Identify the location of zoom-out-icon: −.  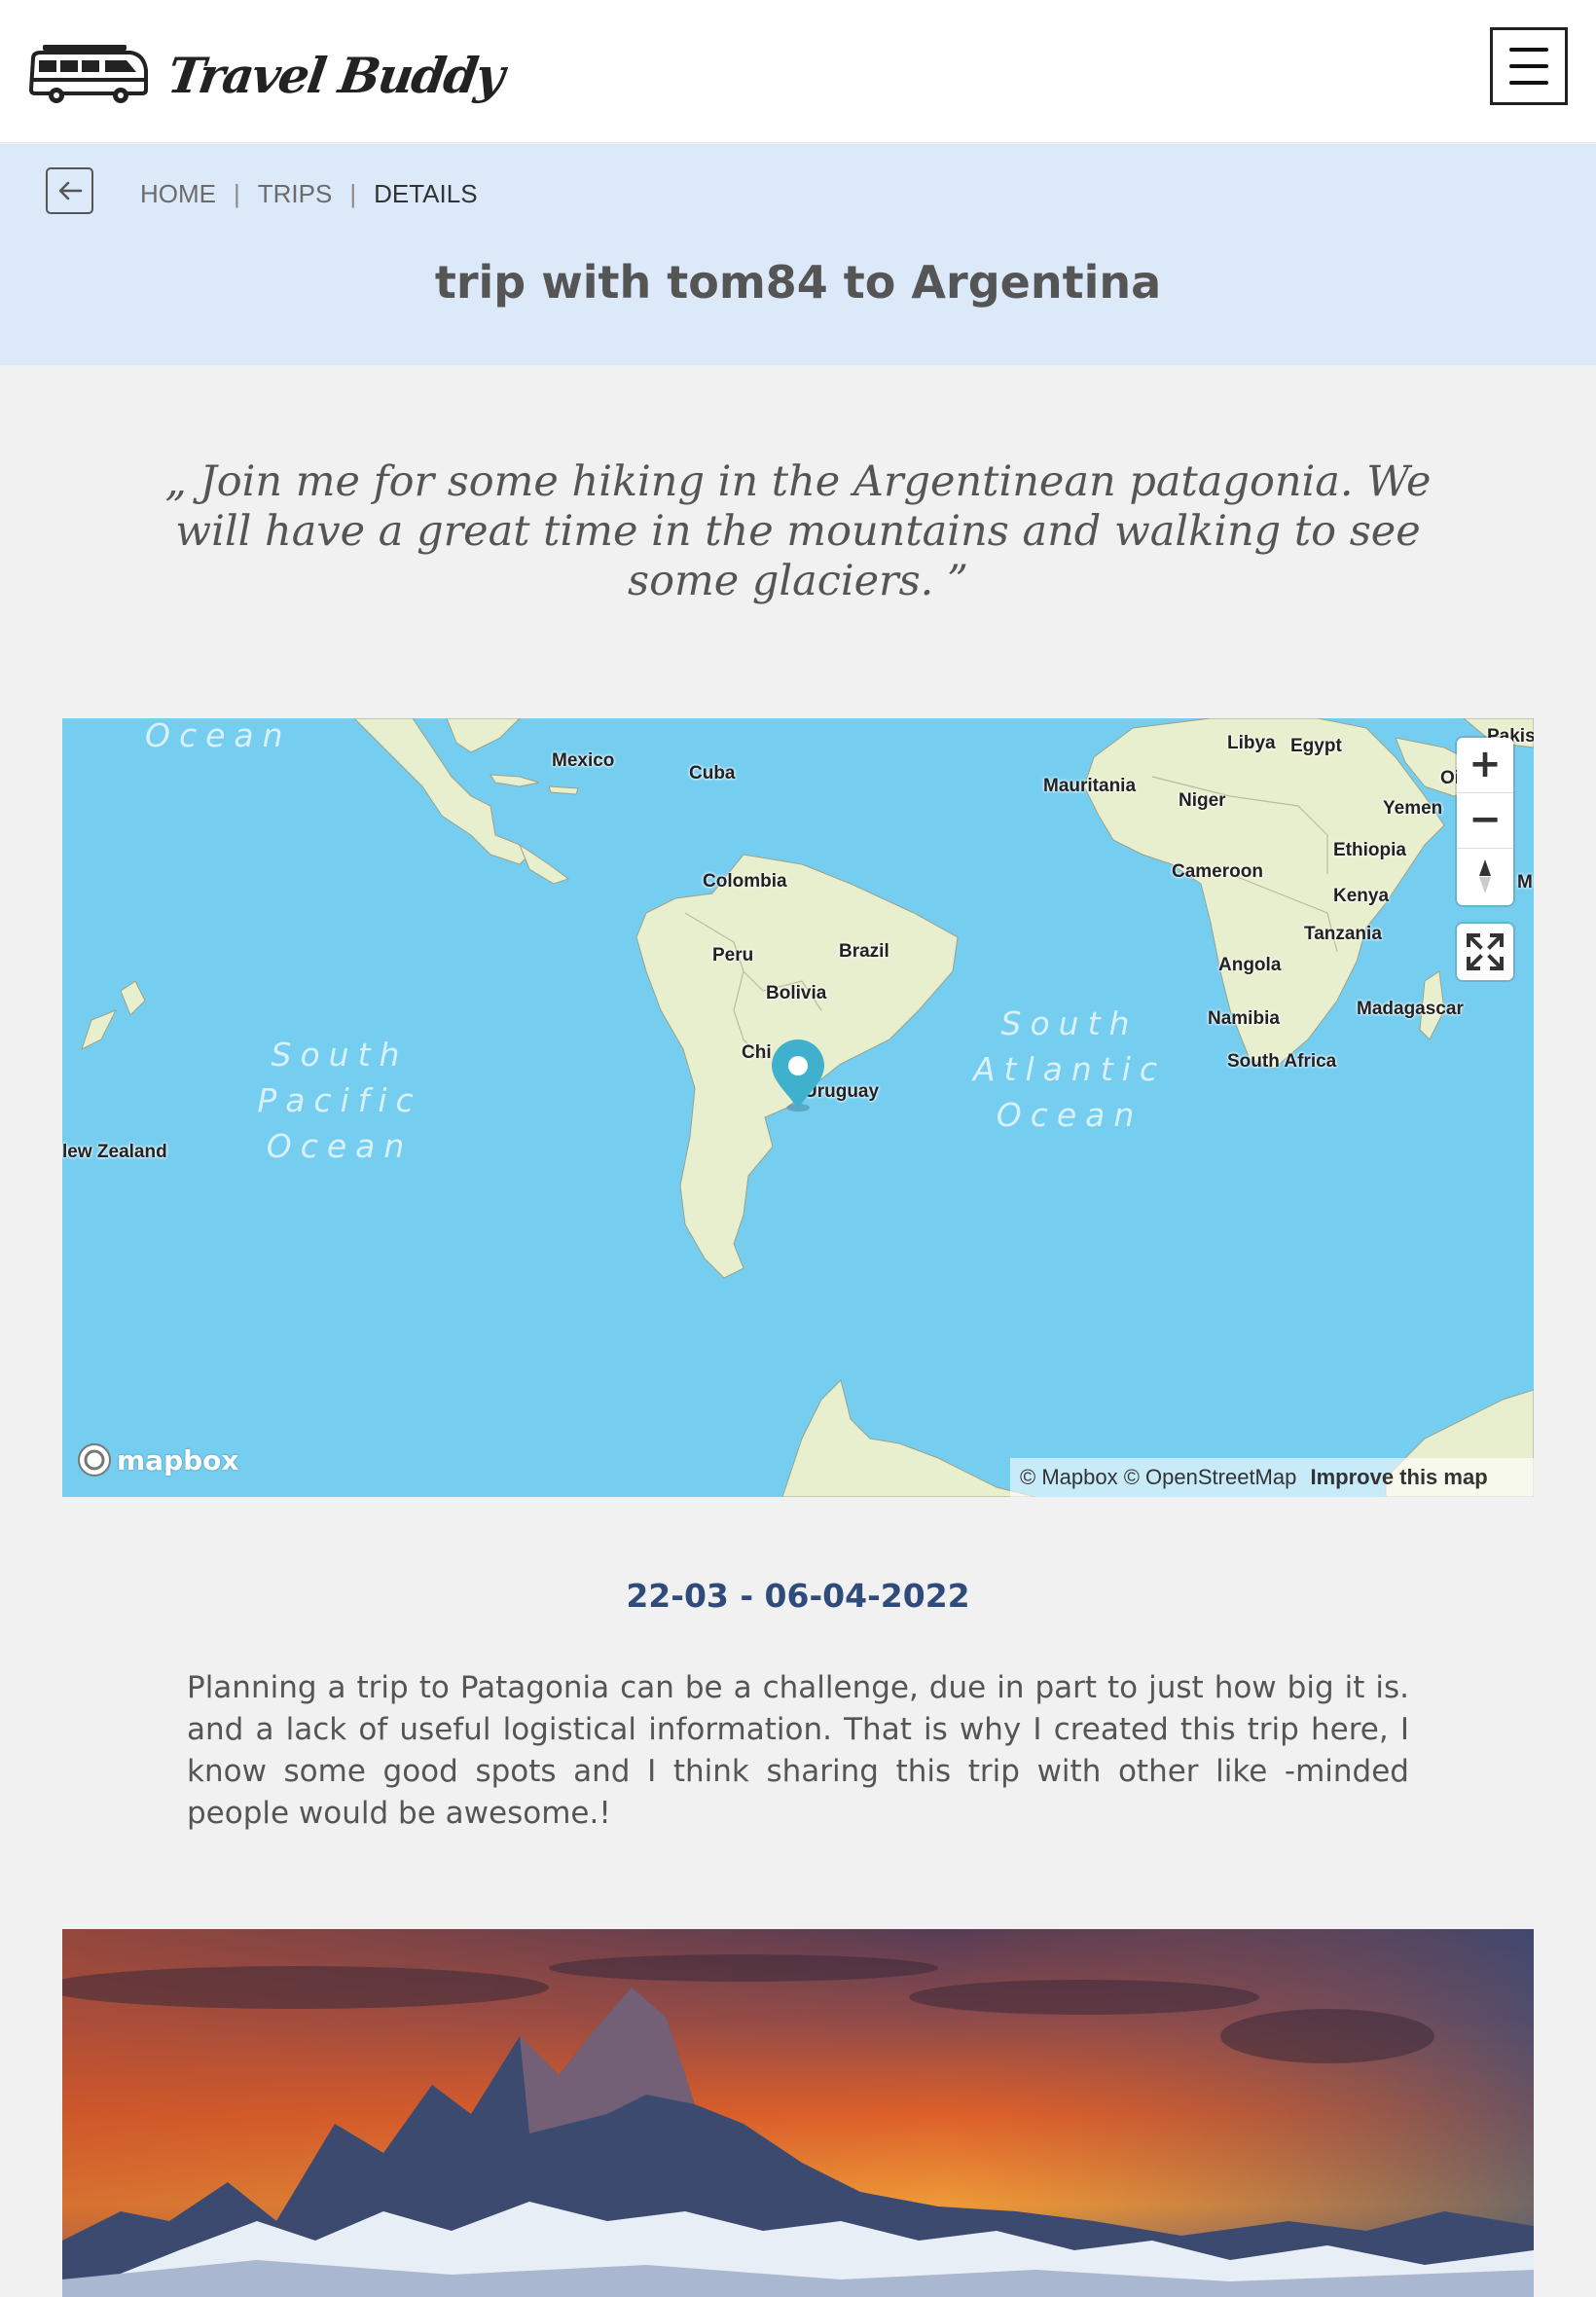
(1485, 819).